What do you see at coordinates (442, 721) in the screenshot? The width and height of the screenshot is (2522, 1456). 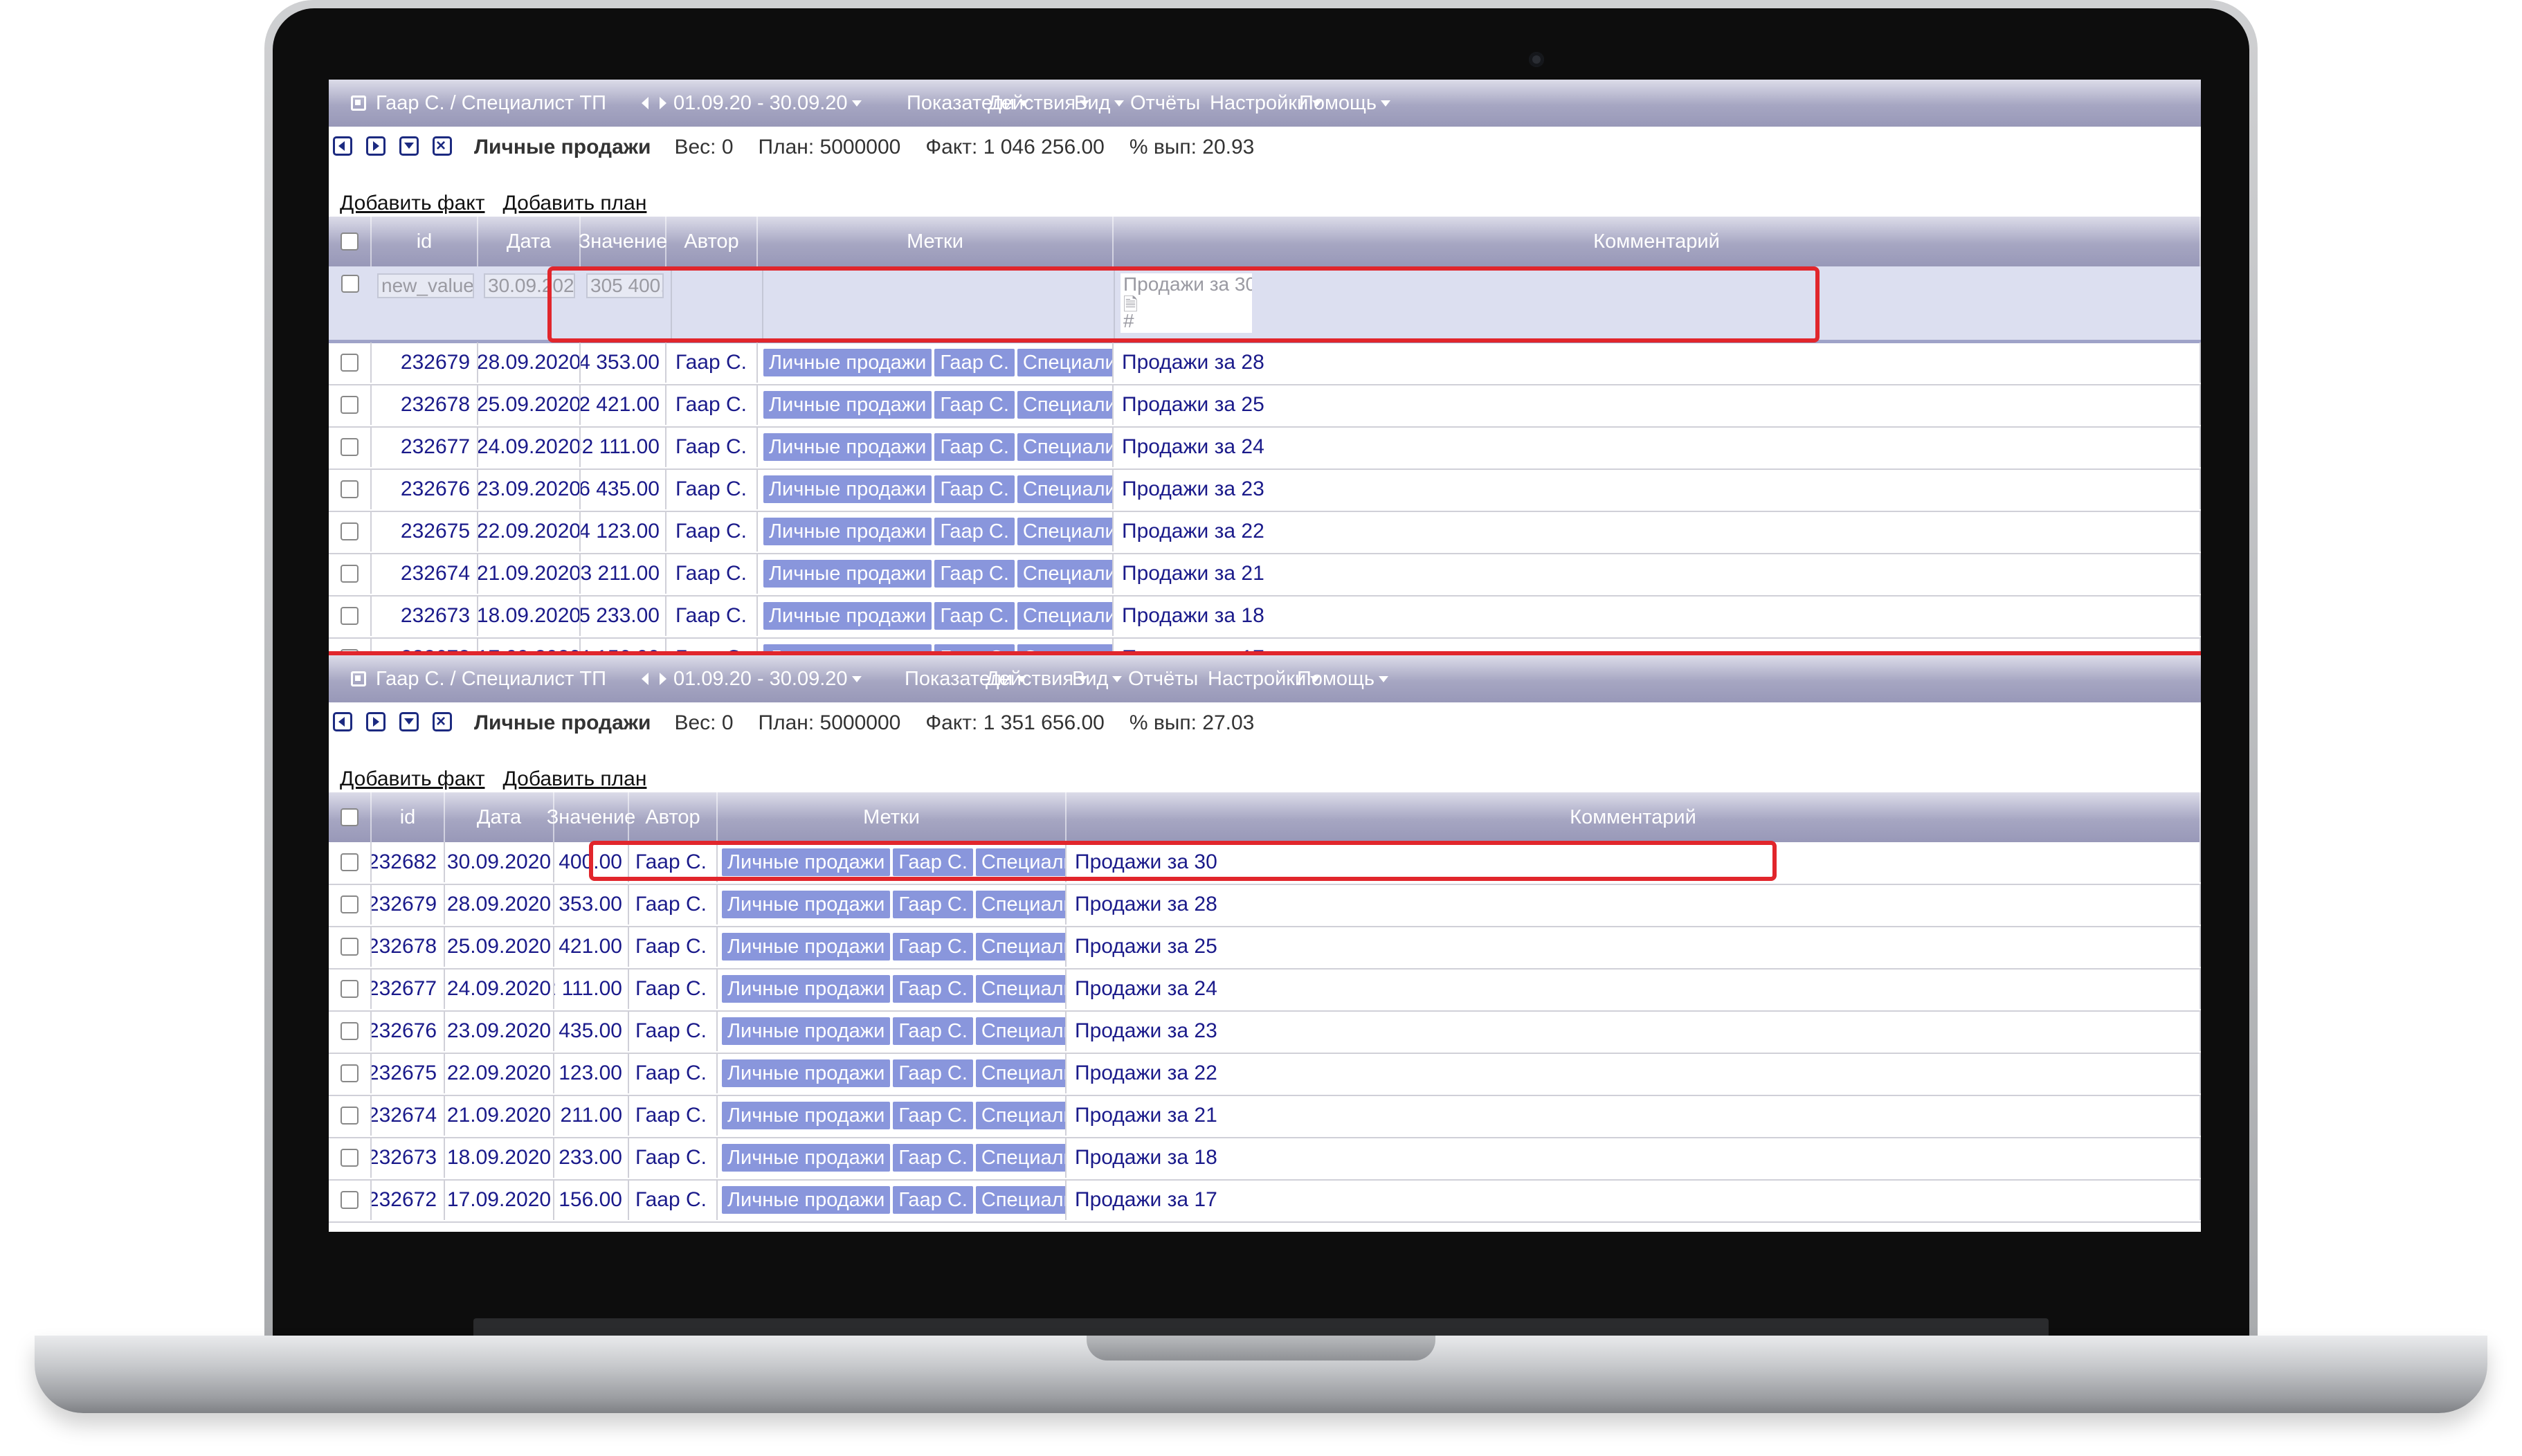 I see `close-icon: ×` at bounding box center [442, 721].